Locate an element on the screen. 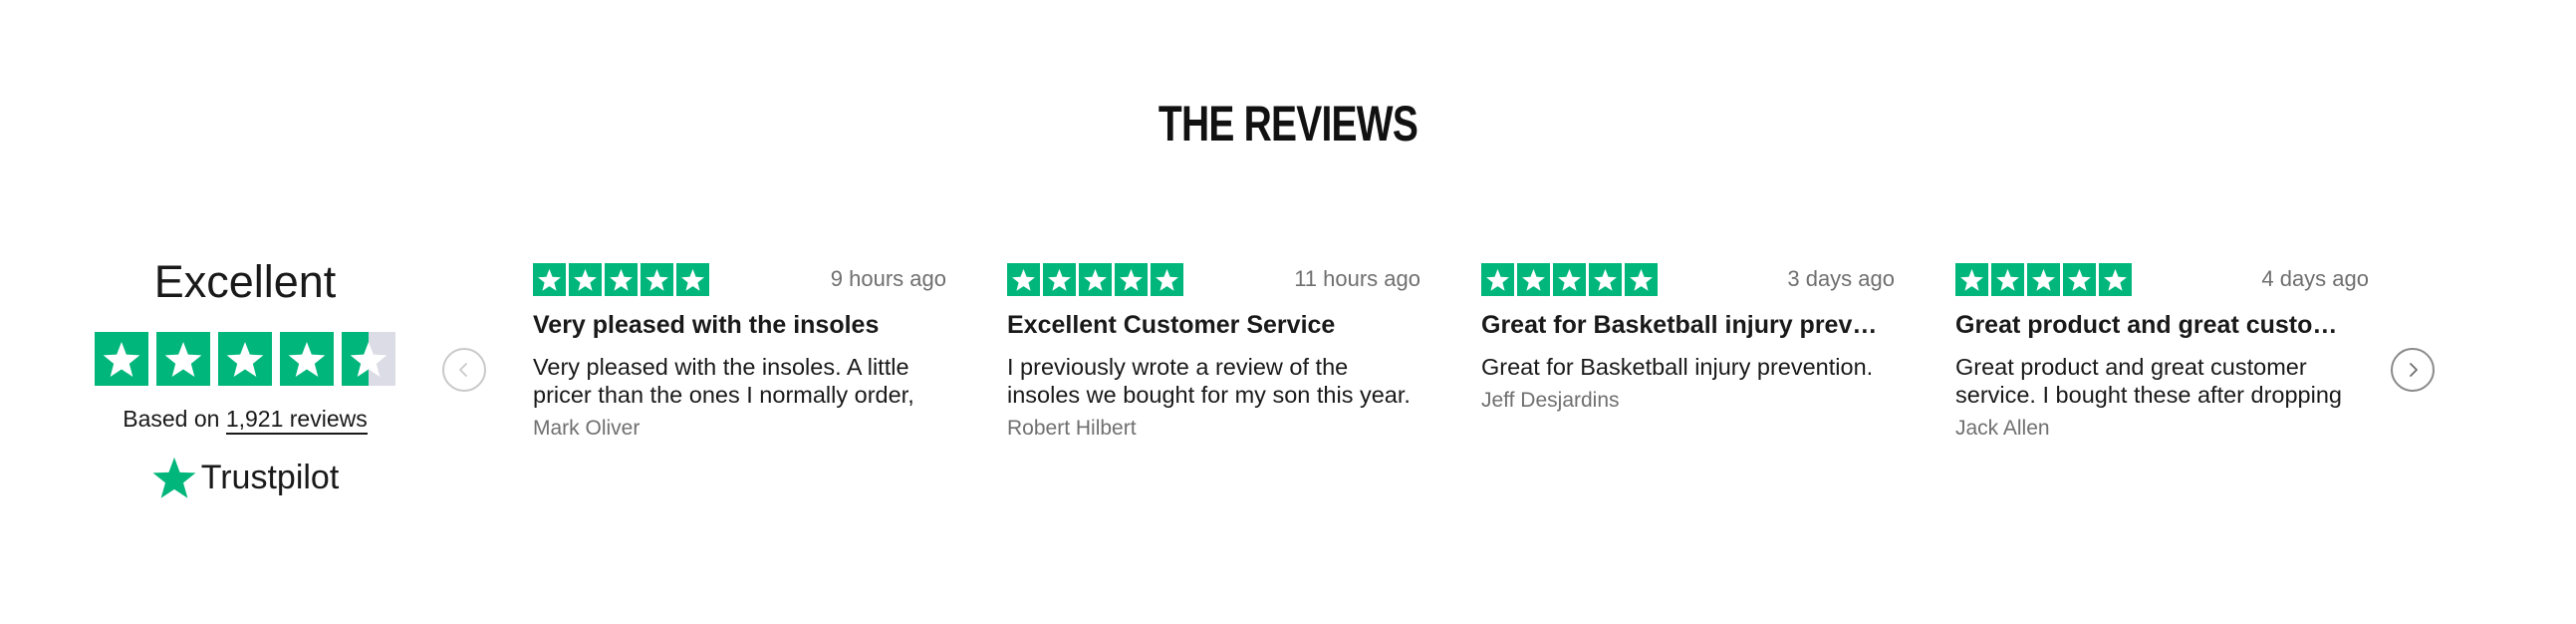 This screenshot has height=624, width=2576. chevron-left-icon is located at coordinates (463, 370).